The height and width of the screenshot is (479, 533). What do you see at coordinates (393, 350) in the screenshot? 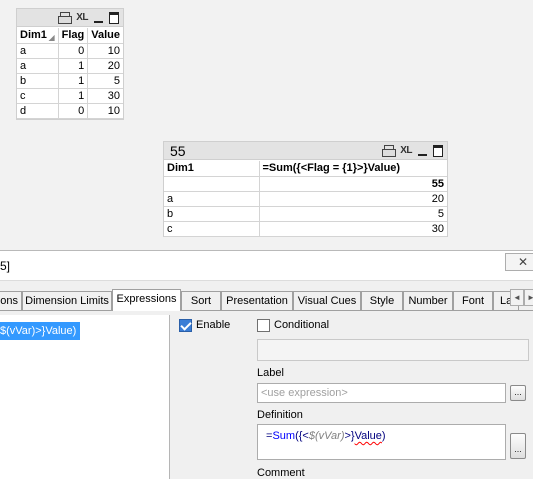
I see `conditional-field` at bounding box center [393, 350].